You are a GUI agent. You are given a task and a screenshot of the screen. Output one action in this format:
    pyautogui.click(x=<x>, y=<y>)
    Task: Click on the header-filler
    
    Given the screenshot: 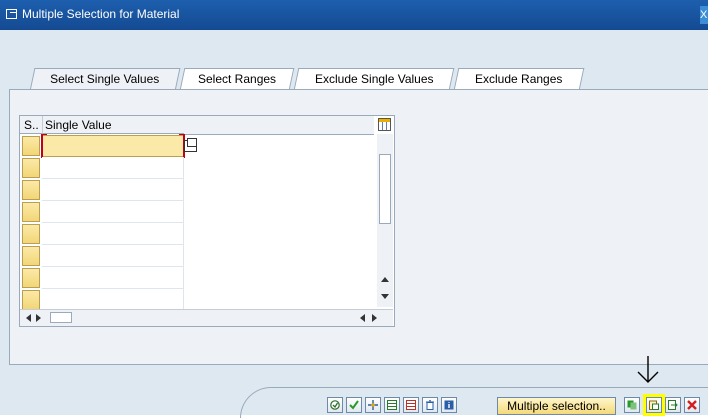 What is the action you would take?
    pyautogui.click(x=279, y=125)
    